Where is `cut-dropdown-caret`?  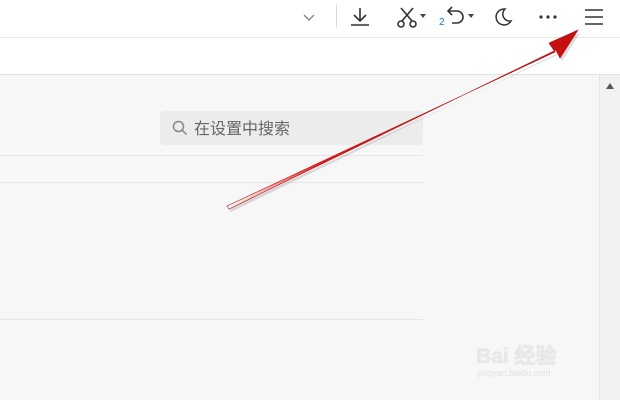
cut-dropdown-caret is located at coordinates (423, 16).